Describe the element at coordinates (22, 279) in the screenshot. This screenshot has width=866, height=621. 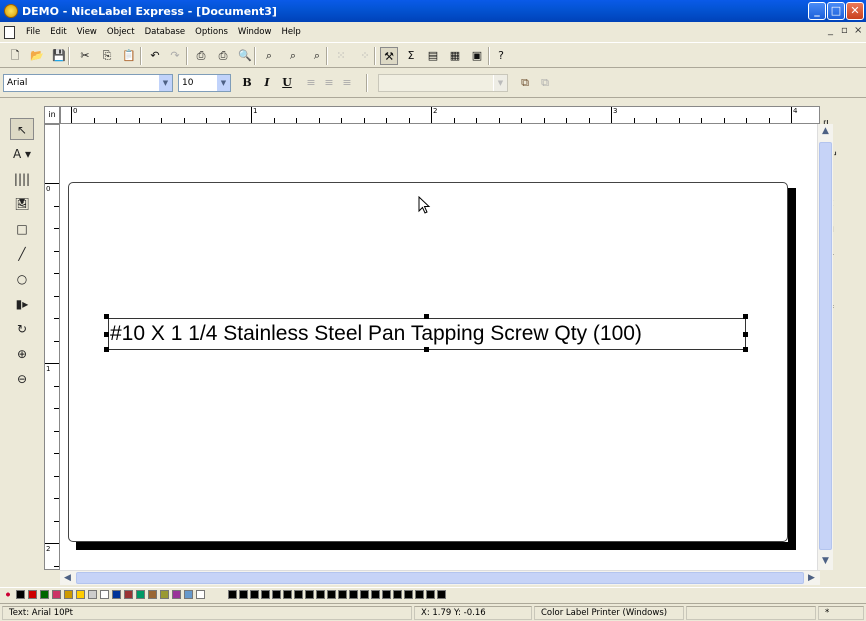
I see `ellipse-tool-button: ○` at that location.